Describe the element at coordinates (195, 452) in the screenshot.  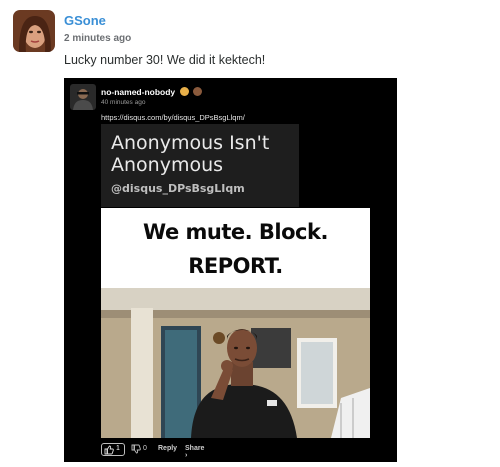
I see `share-label: Share ›` at that location.